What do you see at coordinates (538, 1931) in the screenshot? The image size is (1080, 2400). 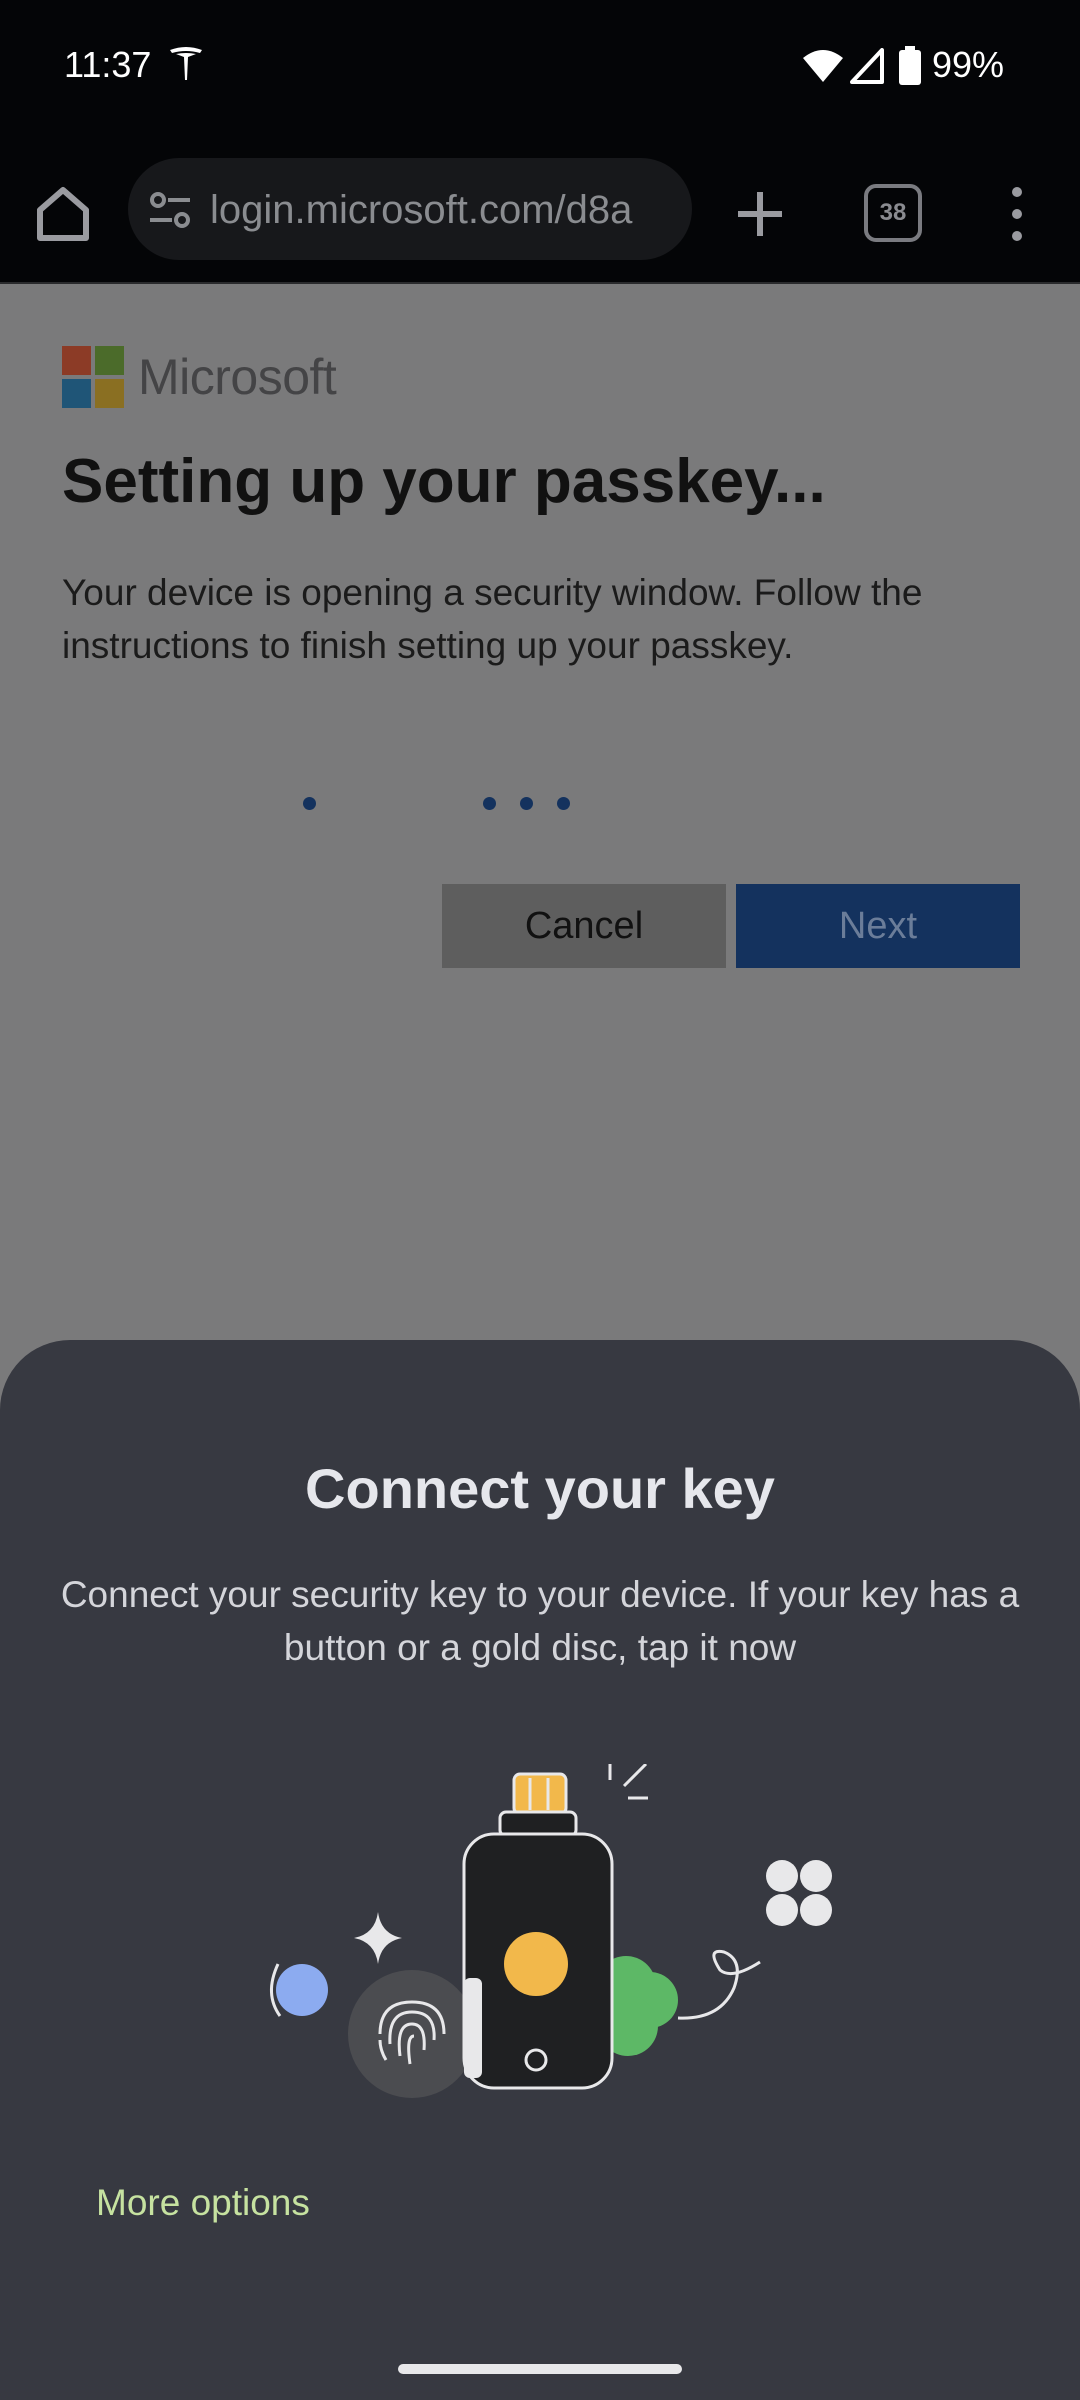 I see `security-key-device` at bounding box center [538, 1931].